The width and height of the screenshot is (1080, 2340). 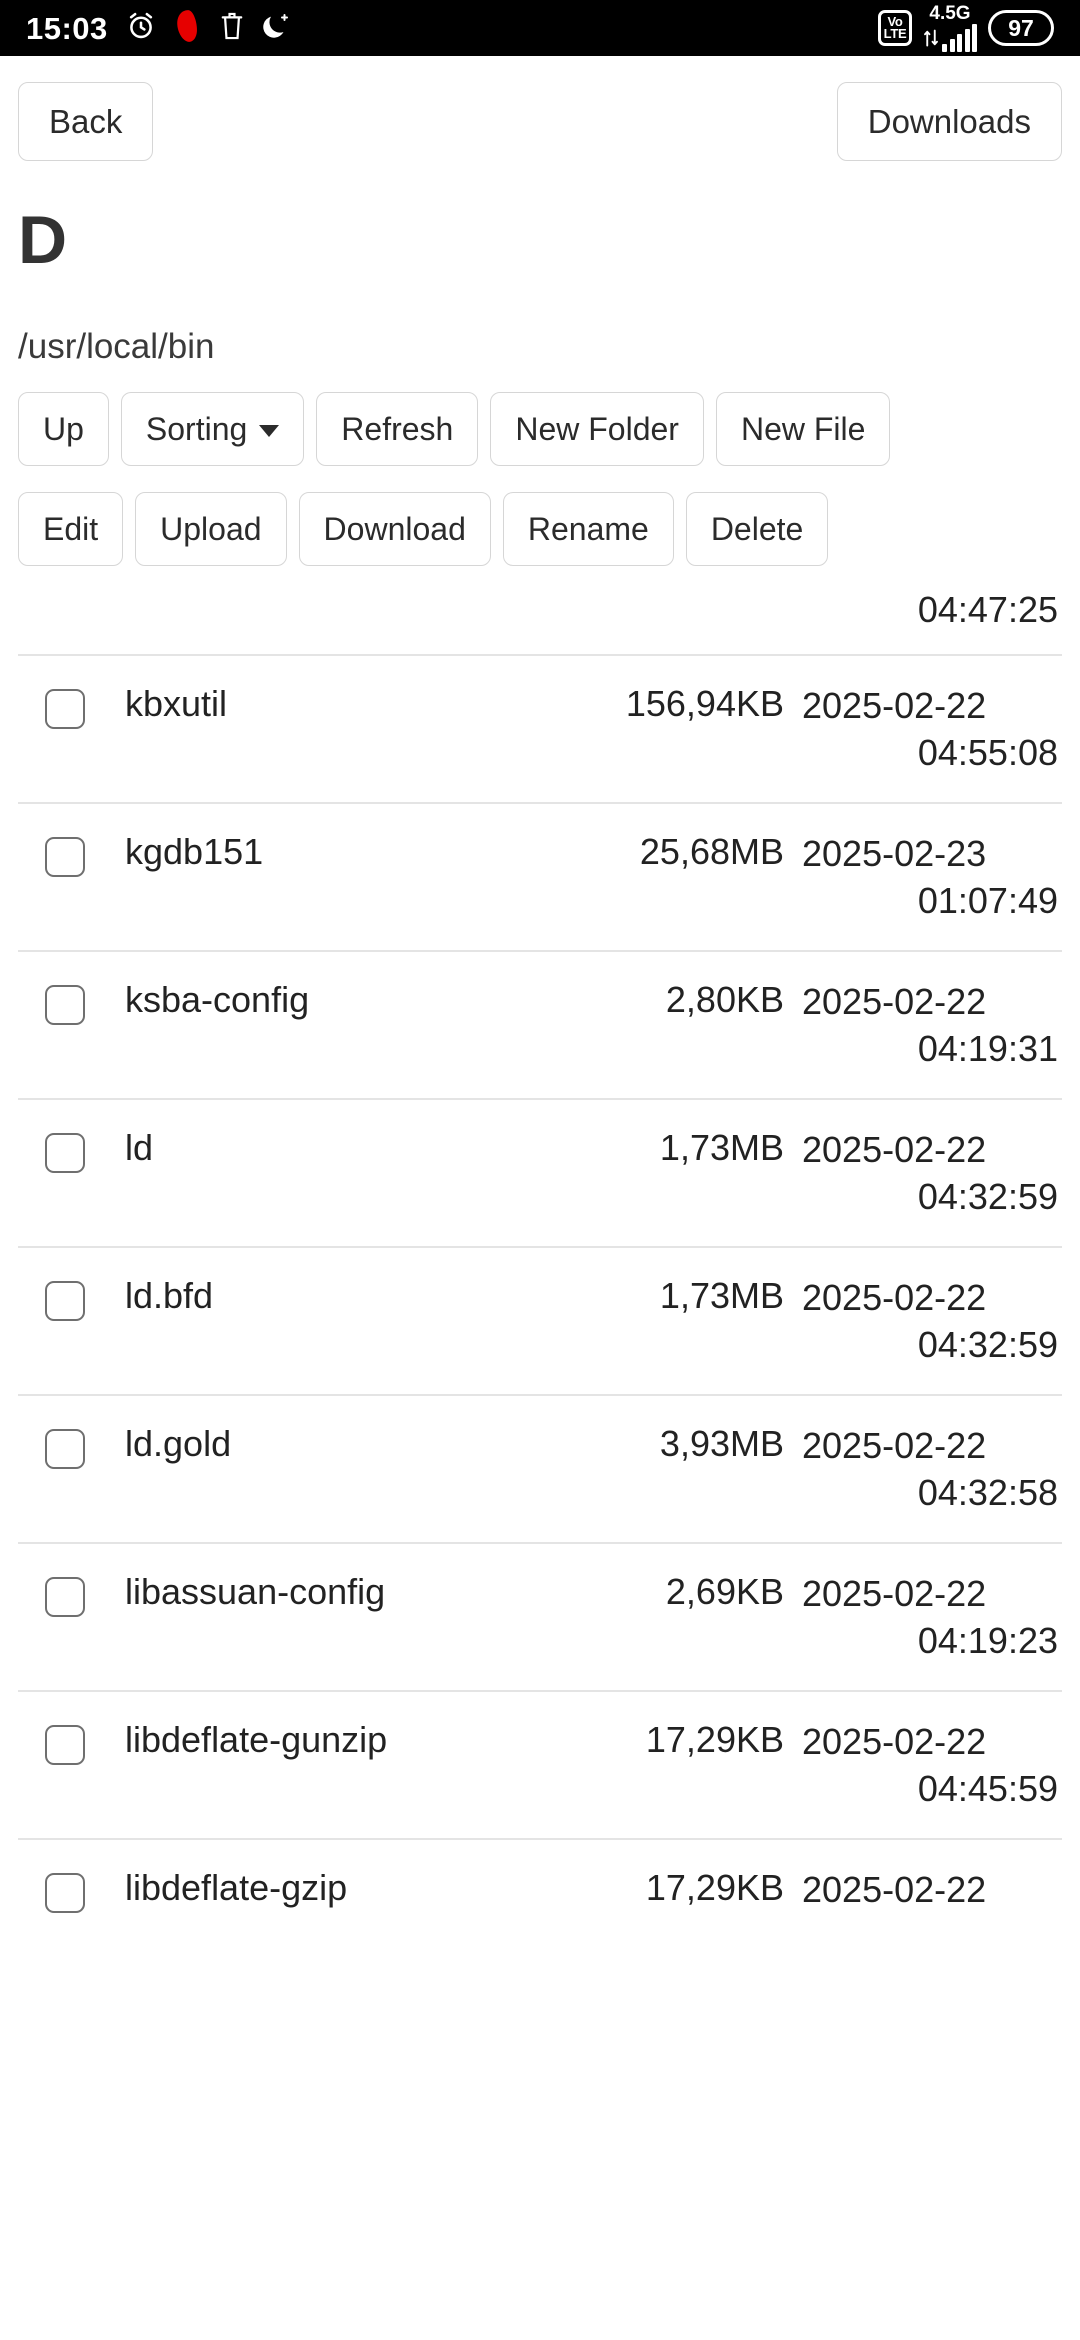 I want to click on file-size: 25,68MB, so click(x=711, y=851).